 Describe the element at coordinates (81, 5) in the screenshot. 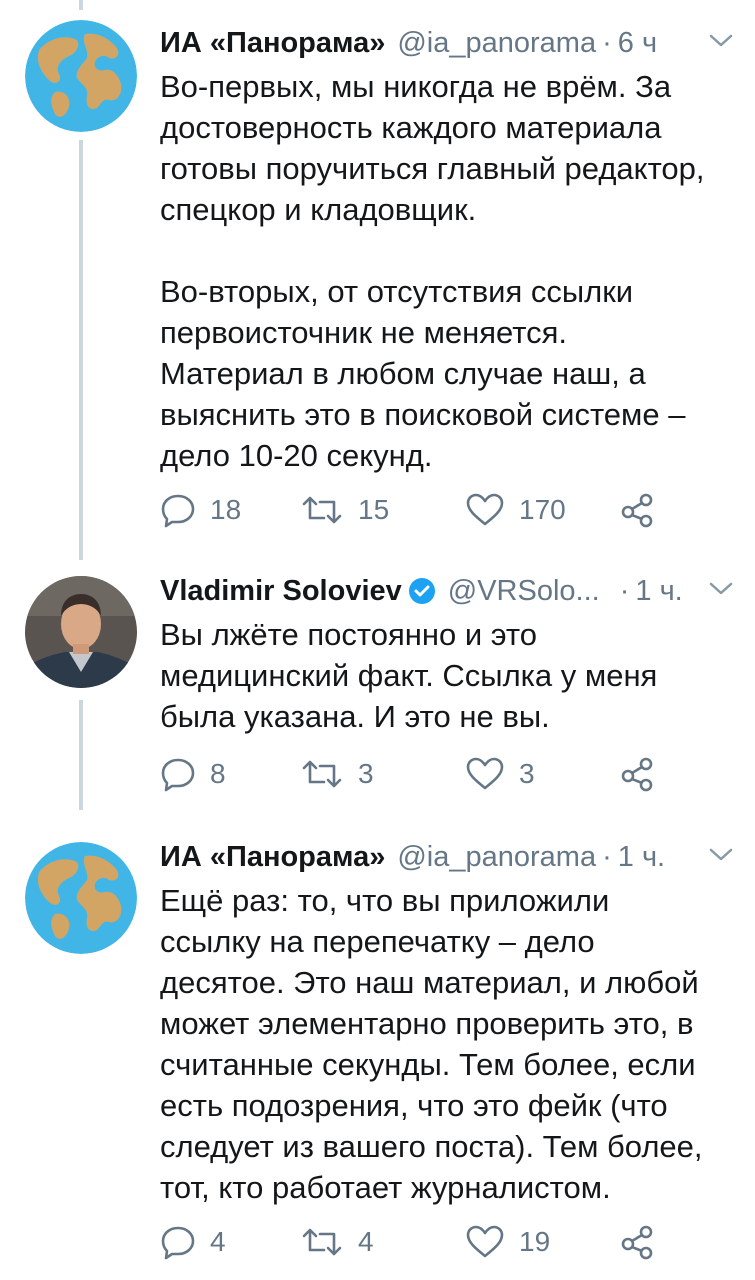

I see `thread-line-top` at that location.